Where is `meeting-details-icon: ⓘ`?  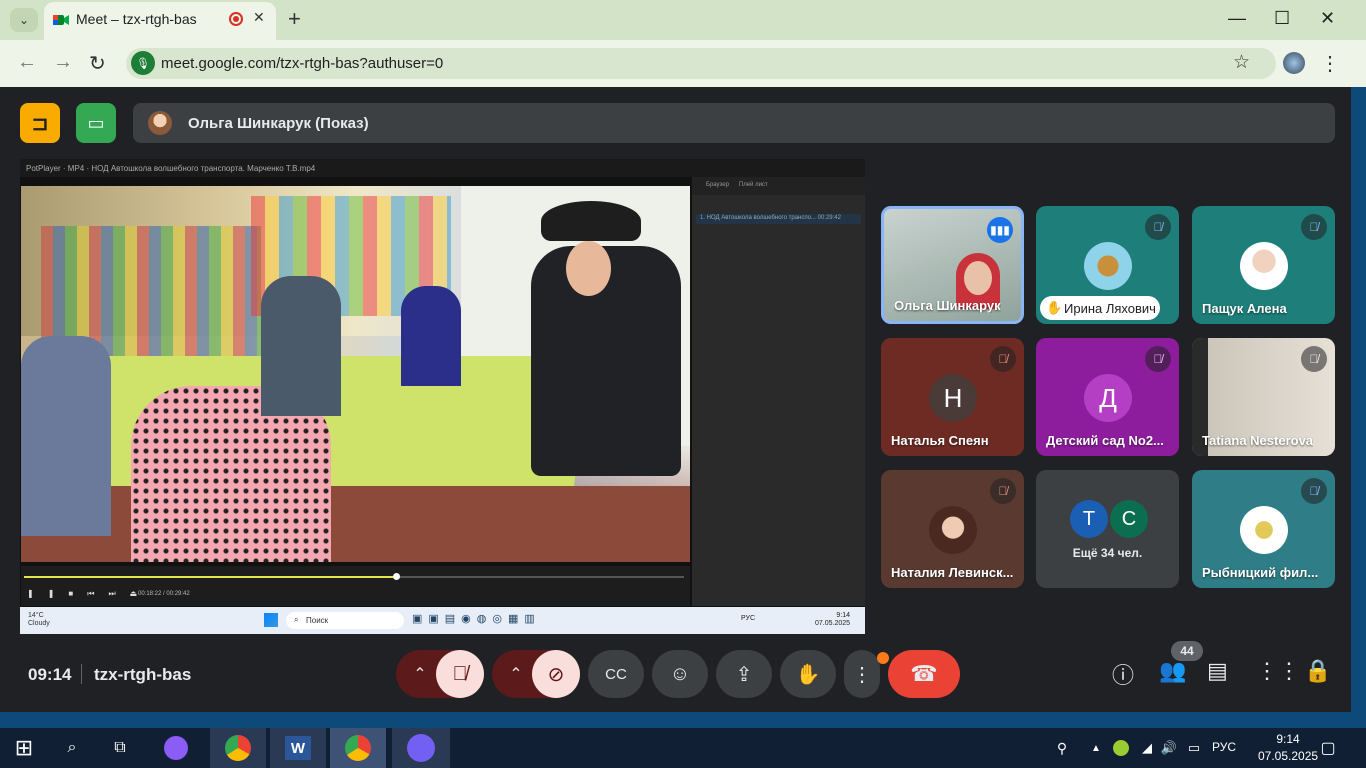
meeting-details-icon: ⓘ is located at coordinates (1123, 674).